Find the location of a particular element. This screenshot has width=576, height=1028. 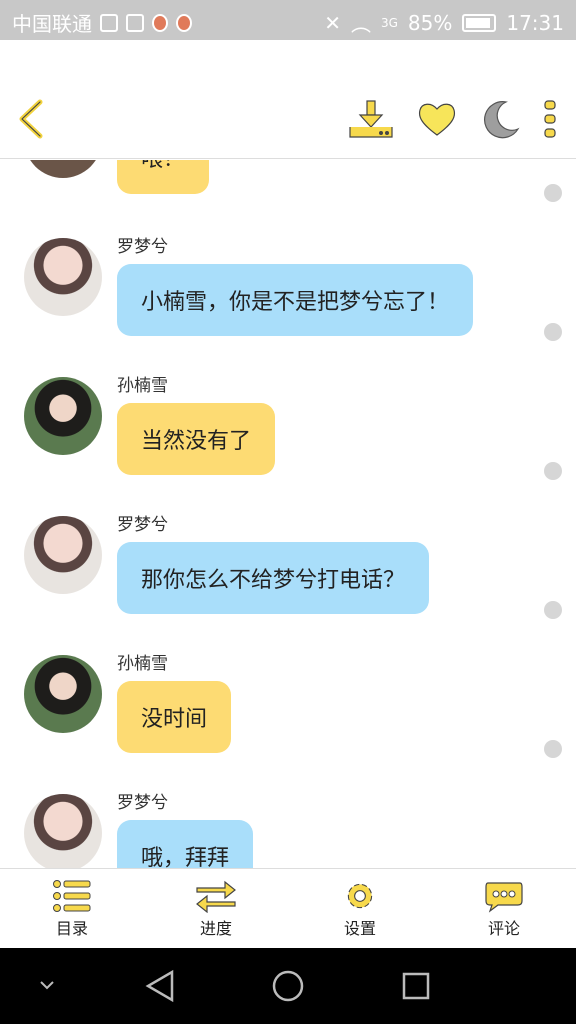

nav-label: 设置 is located at coordinates (359, 928).